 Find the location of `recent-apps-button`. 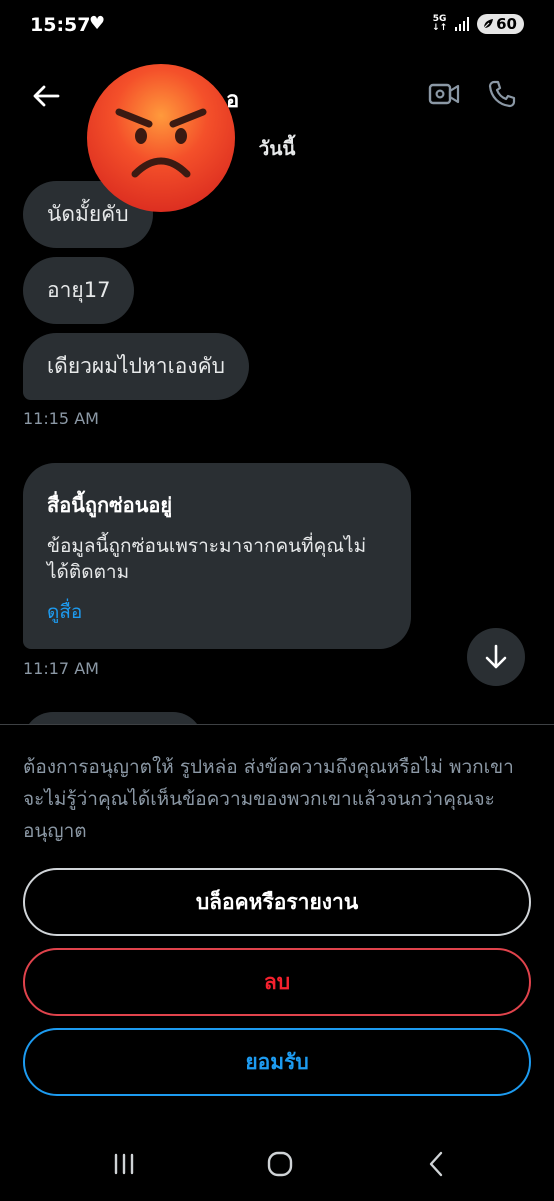

recent-apps-button is located at coordinates (124, 1164).